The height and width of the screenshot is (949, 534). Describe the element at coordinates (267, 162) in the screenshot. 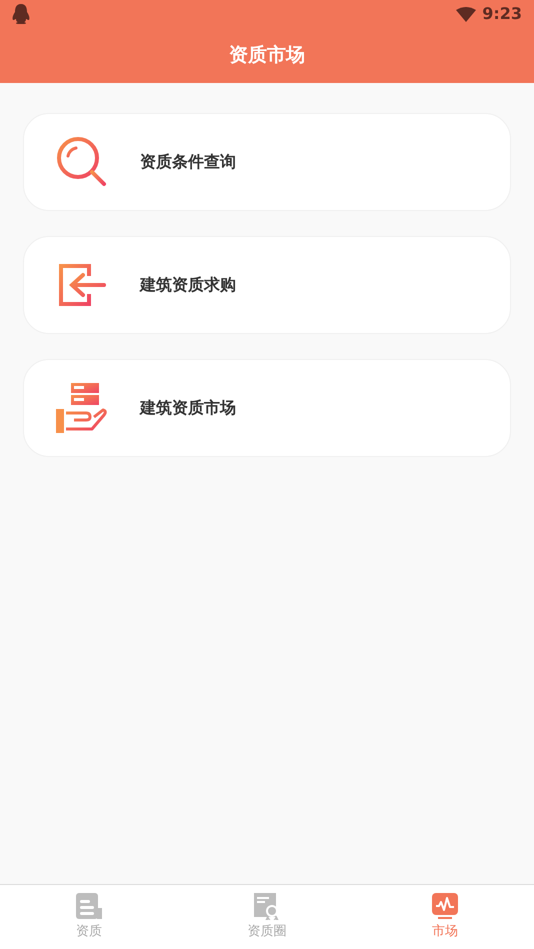

I see `menu-card: 资质条件查询` at that location.